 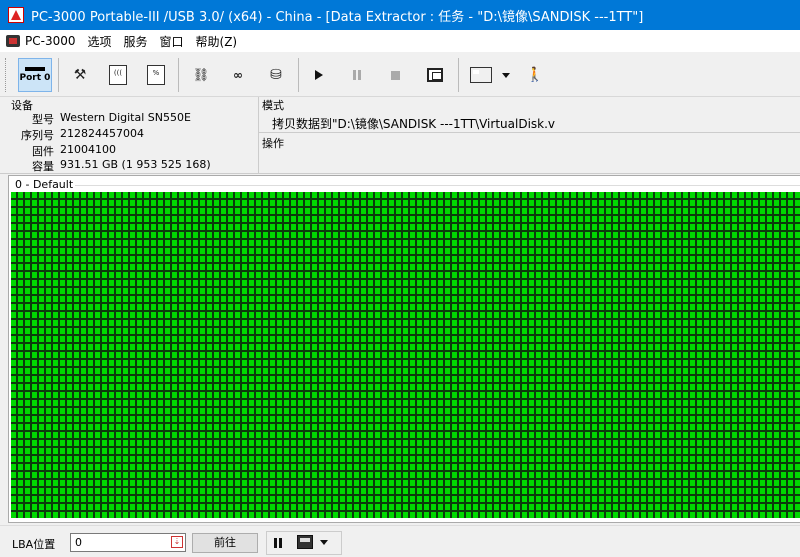 What do you see at coordinates (135, 164) in the screenshot?
I see `device-value: 931.51 GB (1 953 525 168)` at bounding box center [135, 164].